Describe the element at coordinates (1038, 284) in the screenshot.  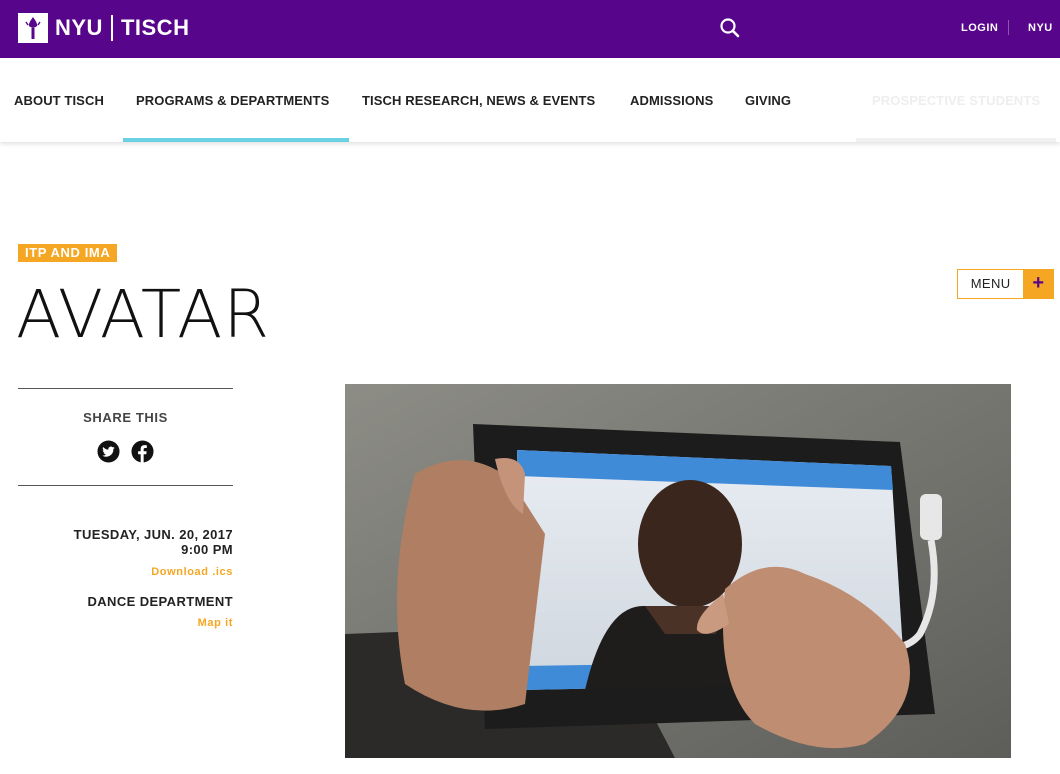
I see `plus-icon: +` at that location.